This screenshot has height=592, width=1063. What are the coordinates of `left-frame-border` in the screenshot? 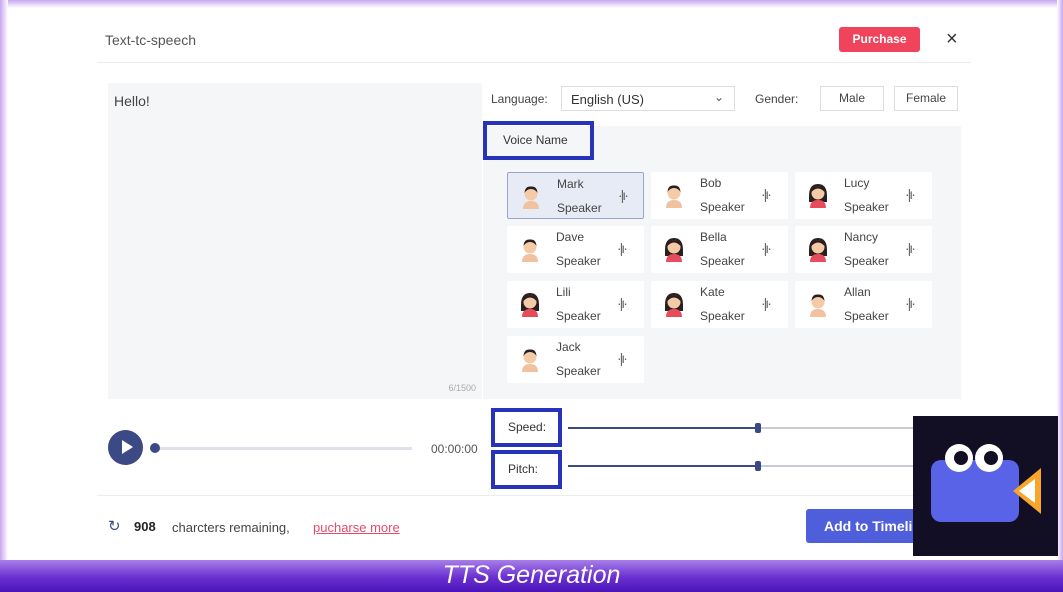 It's located at (4, 296).